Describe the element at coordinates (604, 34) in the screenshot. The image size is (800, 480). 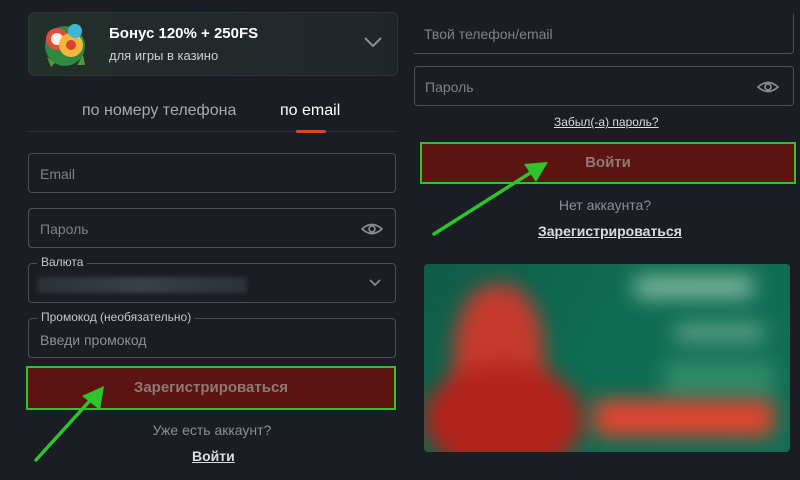
I see `phone-email-field: Твой телефон/email` at that location.